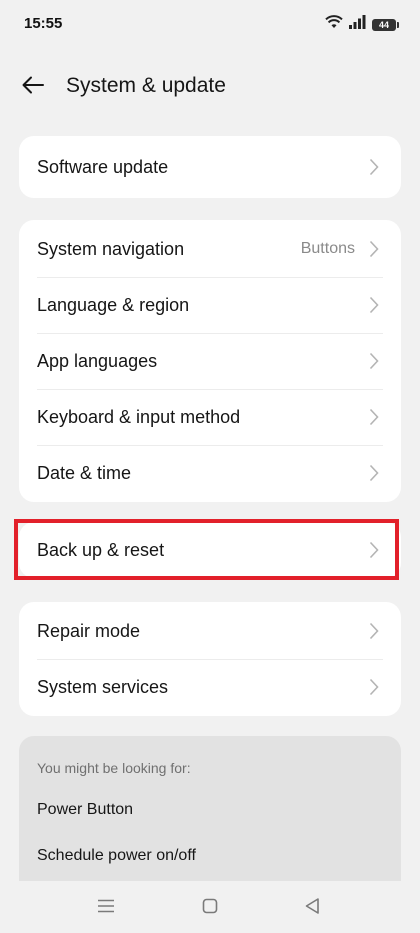 This screenshot has height=933, width=420. Describe the element at coordinates (146, 85) in the screenshot. I see `page-title: System & update` at that location.